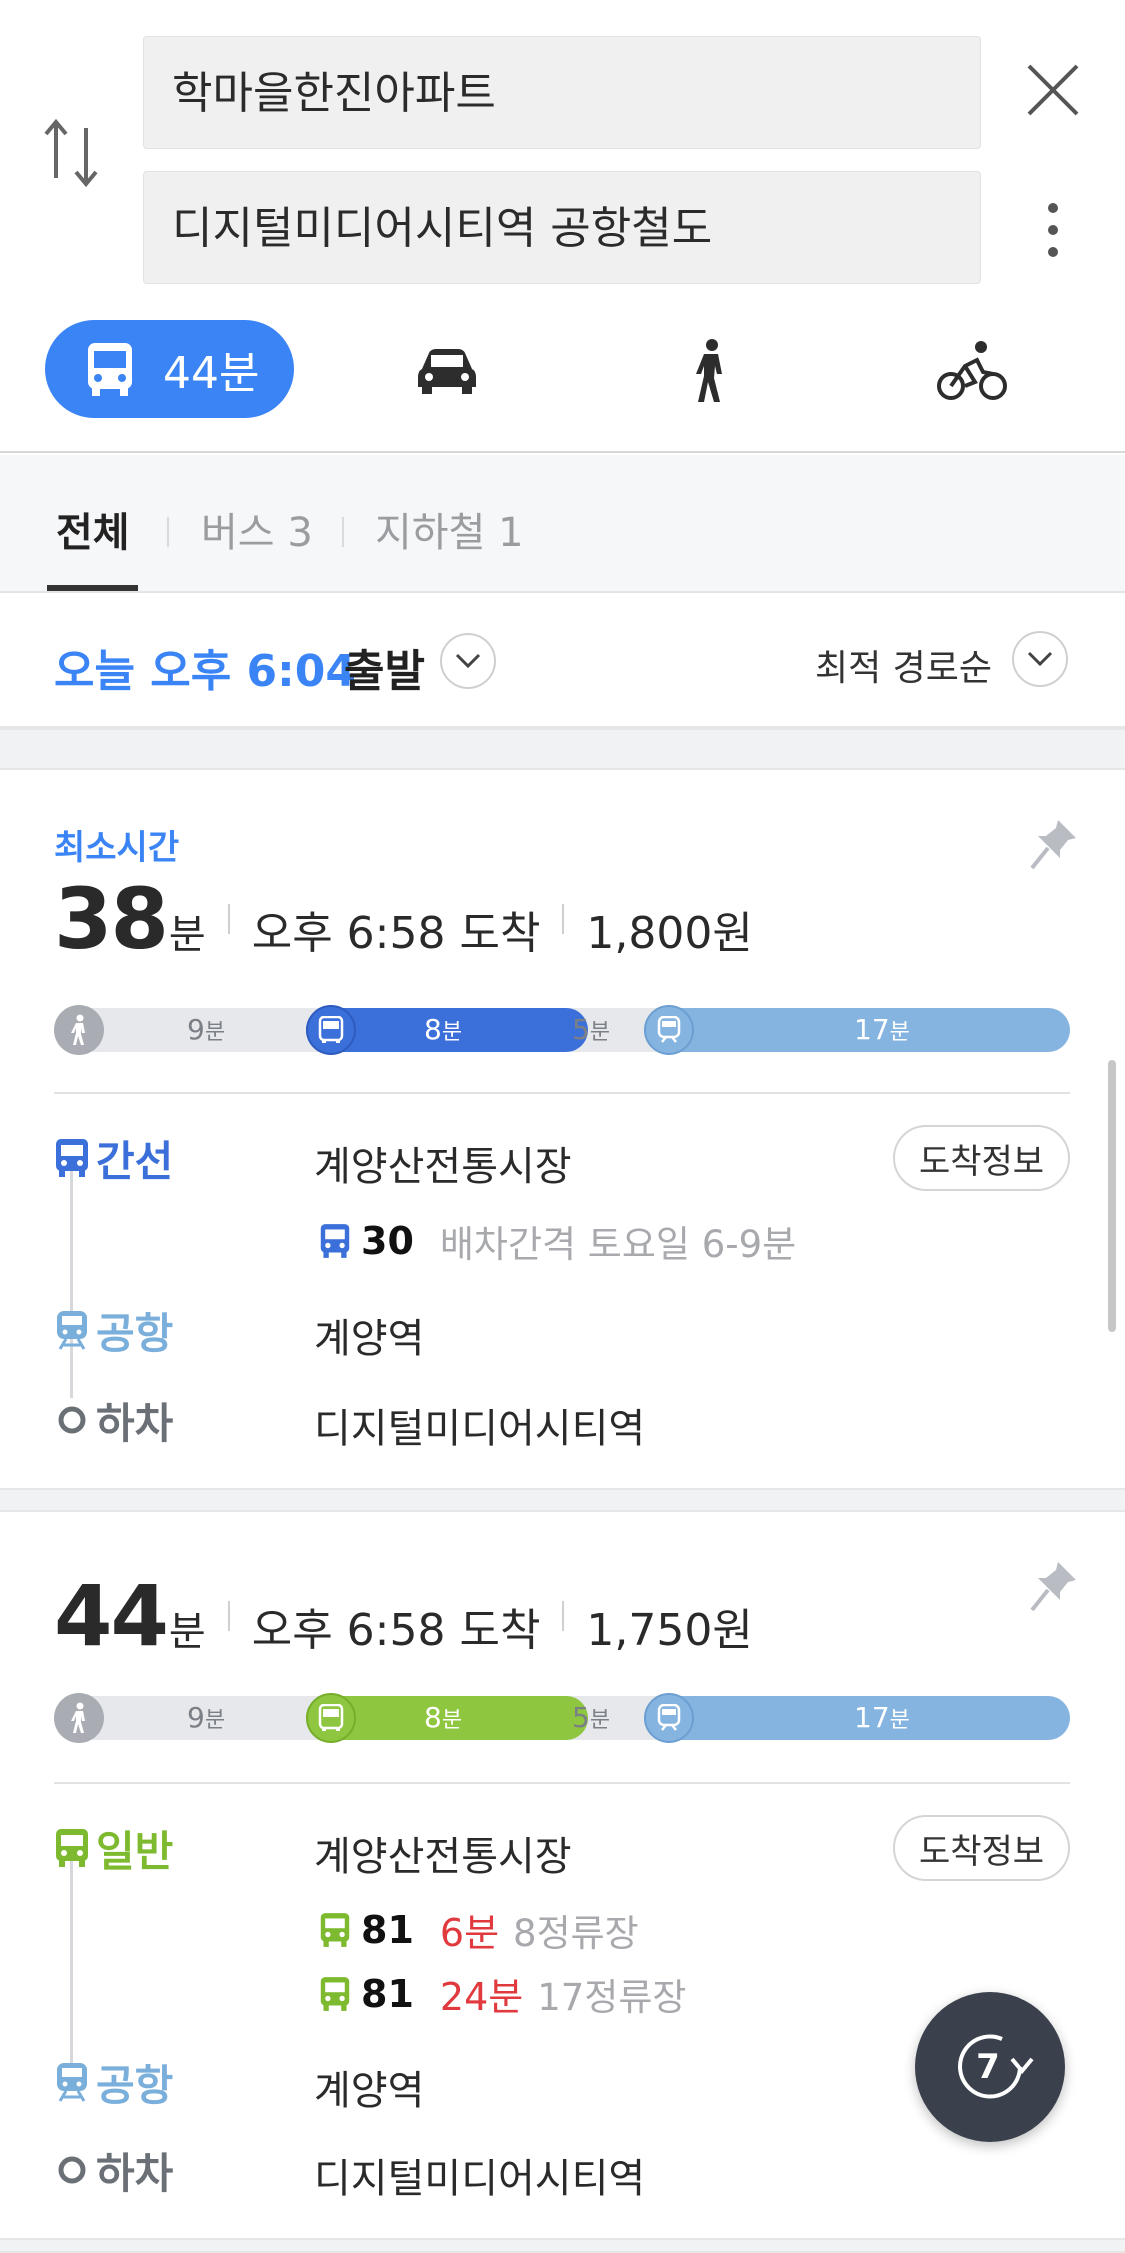 This screenshot has width=1125, height=2253. Describe the element at coordinates (93, 529) in the screenshot. I see `tab-all: 전체` at that location.